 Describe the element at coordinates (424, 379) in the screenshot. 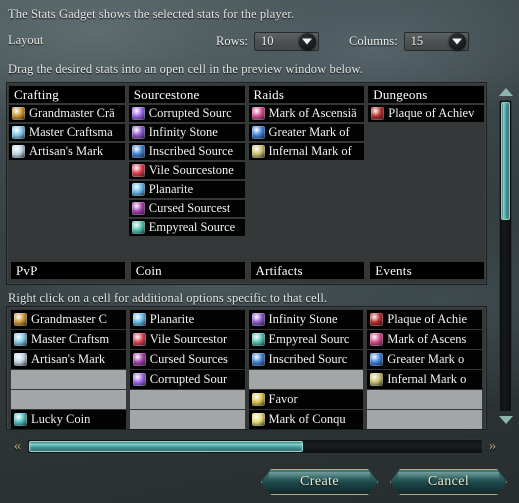

I see `preview-cell: Infernal Mark o` at that location.